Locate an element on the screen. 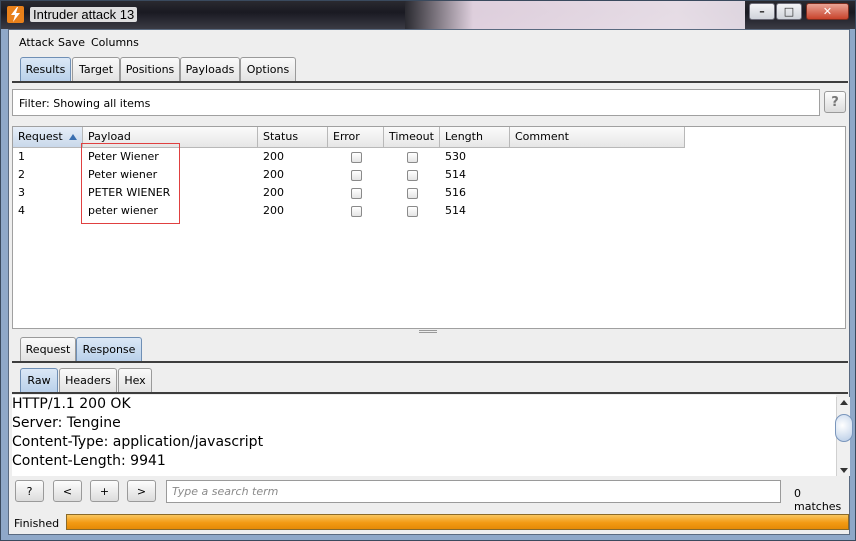  column-header-length: Length is located at coordinates (475, 137).